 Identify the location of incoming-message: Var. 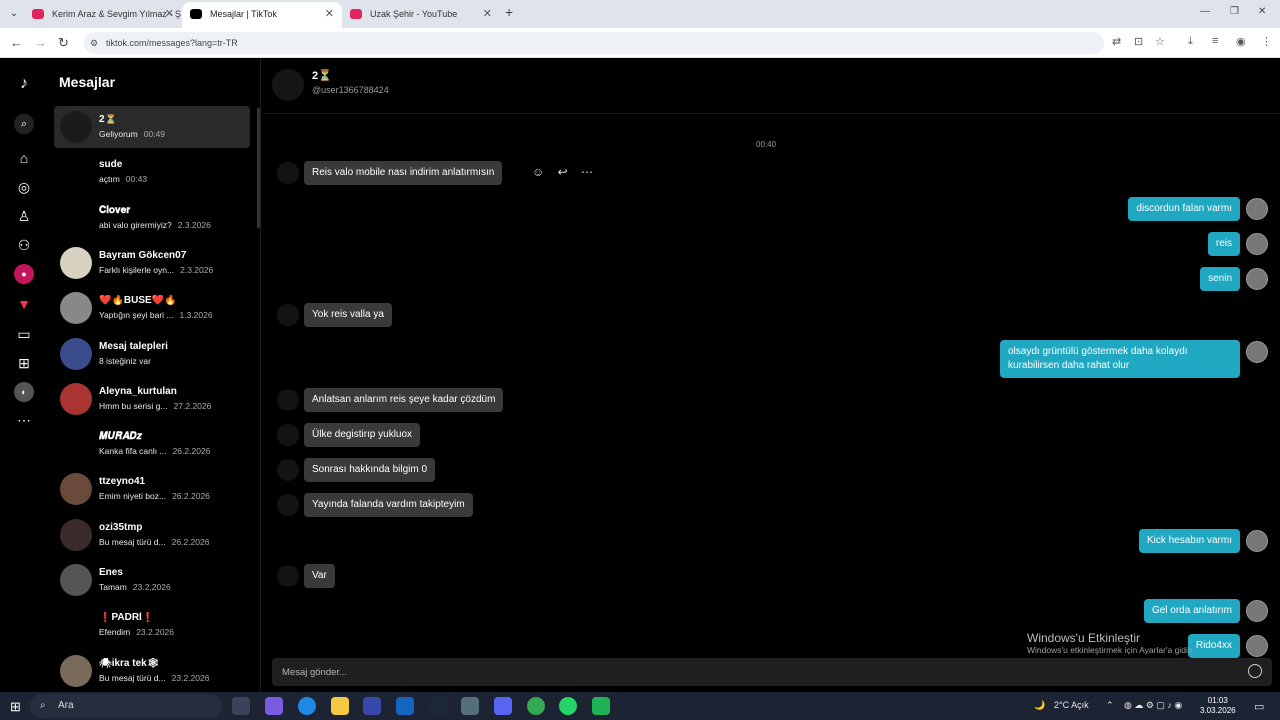
(319, 576).